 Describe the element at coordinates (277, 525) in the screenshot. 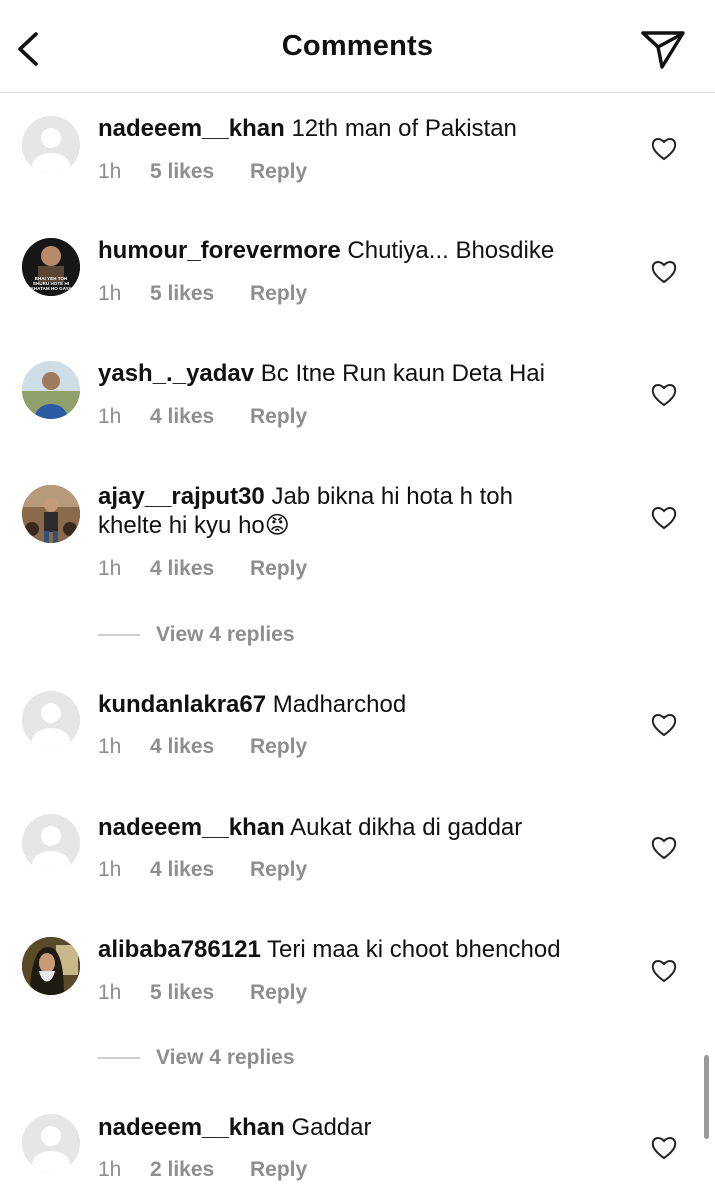

I see `angry-face-emoji: 😡` at that location.